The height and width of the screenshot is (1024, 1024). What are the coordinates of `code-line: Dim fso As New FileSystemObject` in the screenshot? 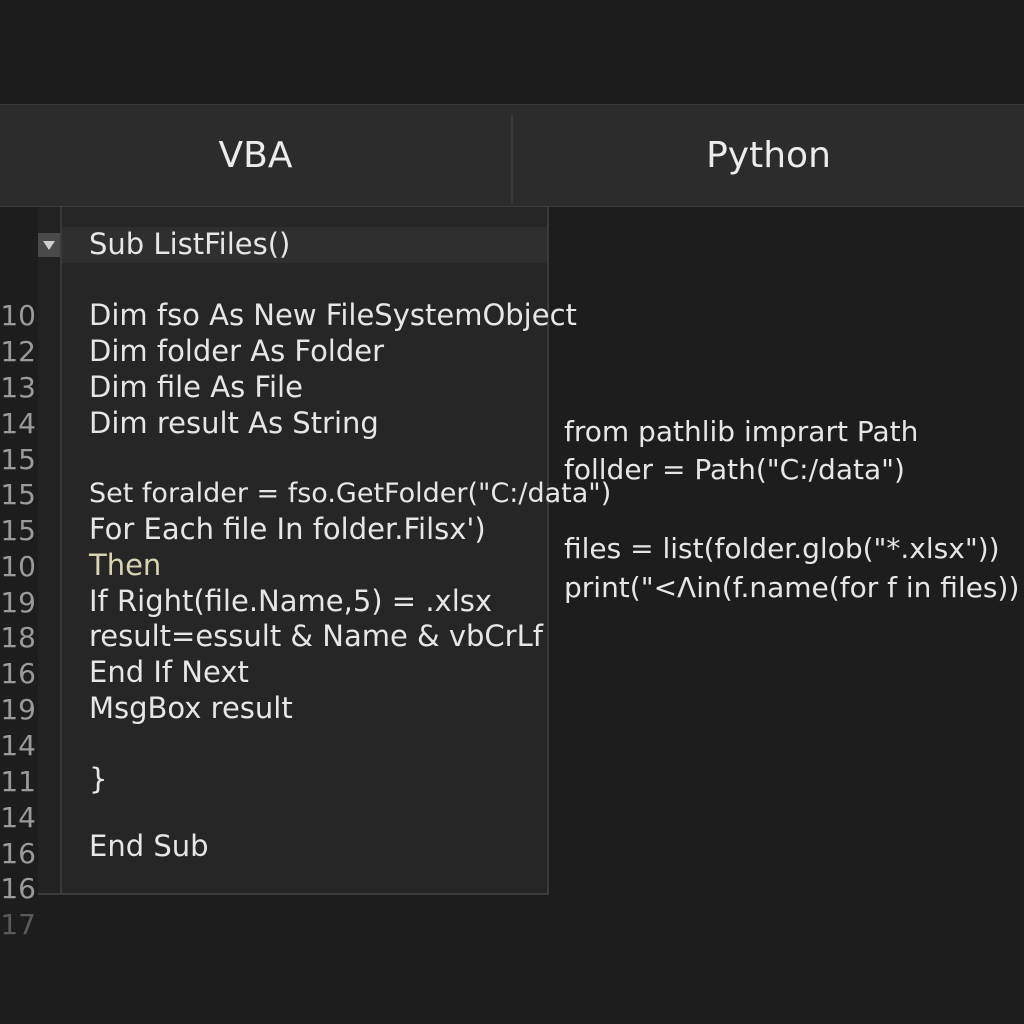 It's located at (333, 315).